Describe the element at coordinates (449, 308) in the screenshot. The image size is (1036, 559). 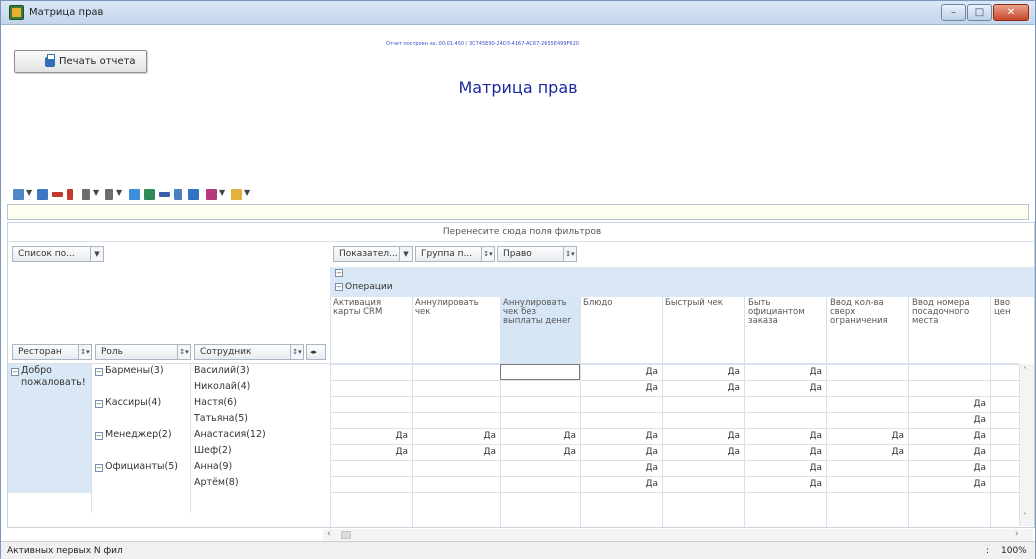
I see `column-header: Аннулировать чек` at that location.